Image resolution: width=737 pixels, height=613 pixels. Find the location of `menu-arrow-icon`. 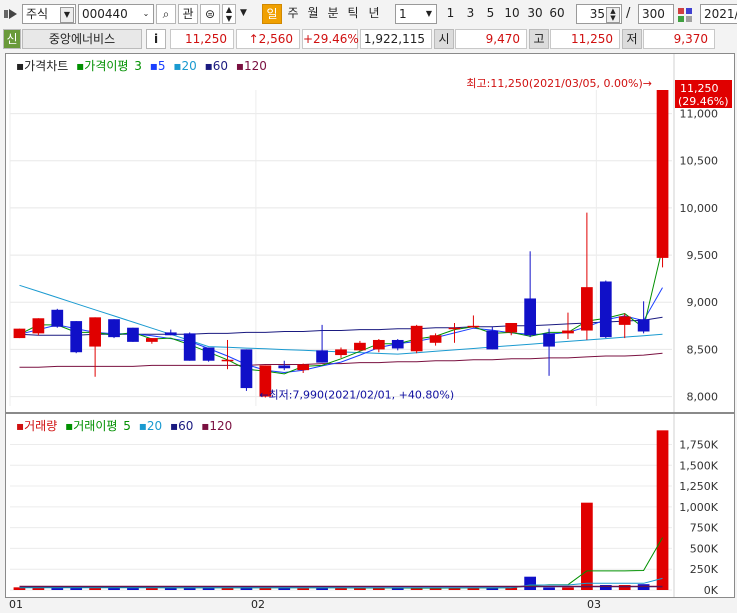

menu-arrow-icon is located at coordinates (11, 14).